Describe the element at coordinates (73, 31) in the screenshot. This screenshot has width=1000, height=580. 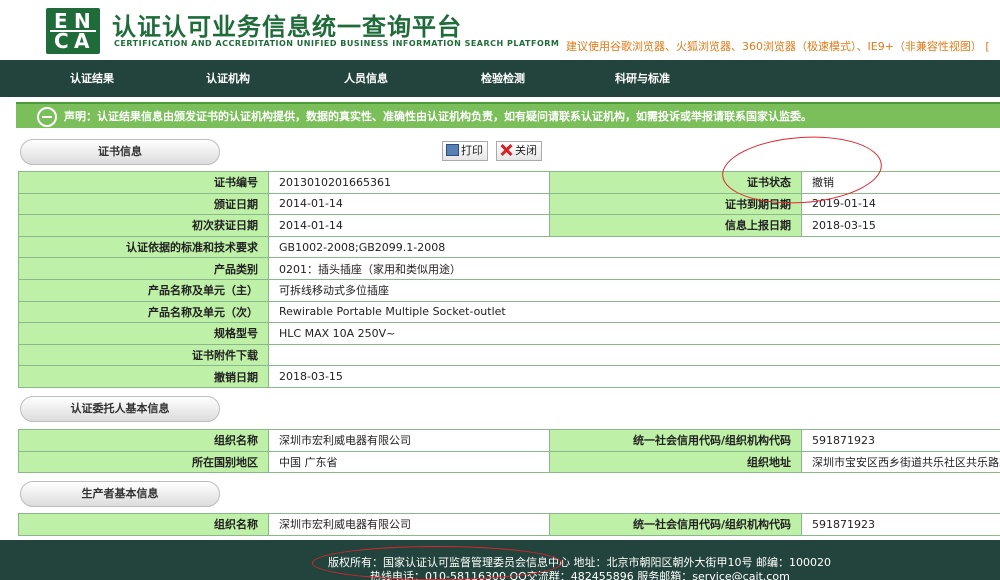
I see `cnca-logo: E N C A` at that location.